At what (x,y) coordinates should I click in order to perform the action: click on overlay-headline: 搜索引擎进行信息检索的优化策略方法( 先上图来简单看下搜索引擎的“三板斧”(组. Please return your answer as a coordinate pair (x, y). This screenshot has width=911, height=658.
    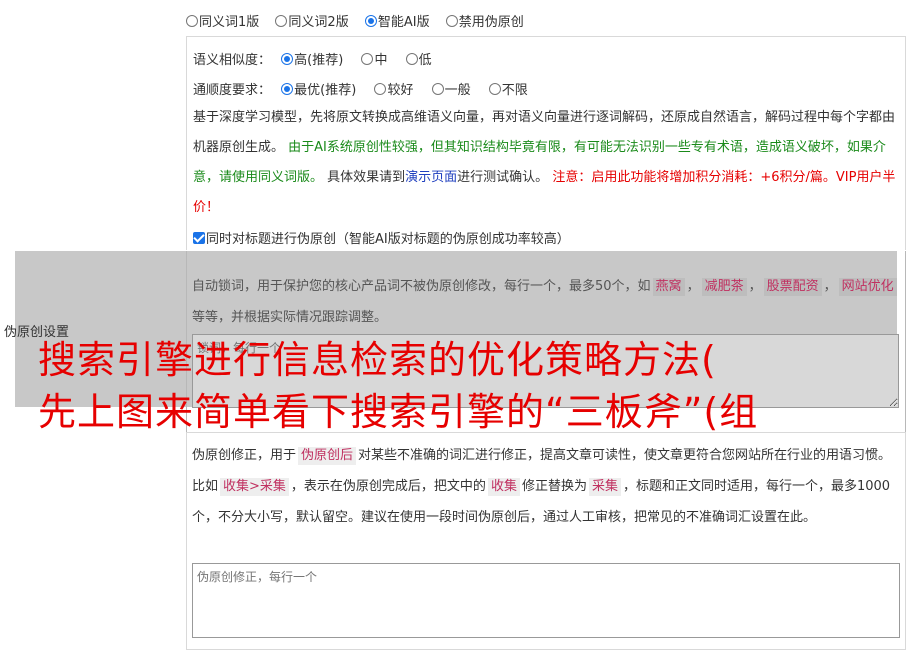
    Looking at the image, I should click on (398, 386).